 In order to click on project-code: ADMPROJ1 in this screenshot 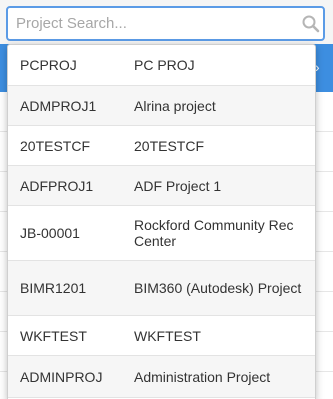, I will do `click(58, 105)`.